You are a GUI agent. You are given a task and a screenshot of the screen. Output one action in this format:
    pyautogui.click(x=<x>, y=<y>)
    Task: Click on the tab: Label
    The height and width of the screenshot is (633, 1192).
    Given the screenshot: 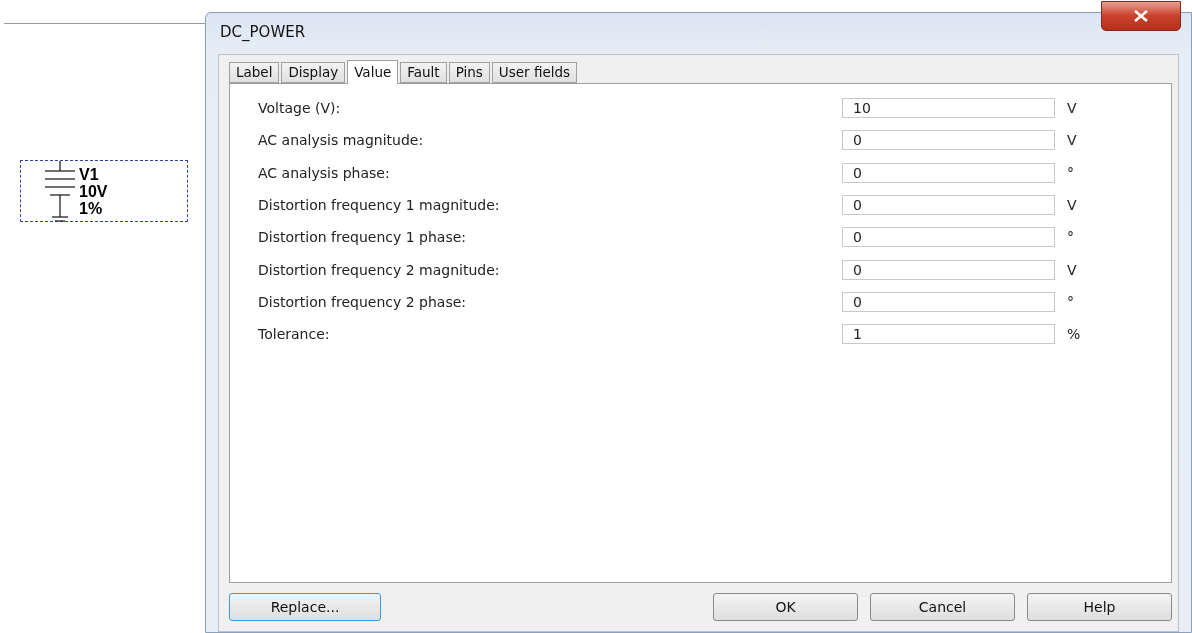 What is the action you would take?
    pyautogui.click(x=254, y=72)
    